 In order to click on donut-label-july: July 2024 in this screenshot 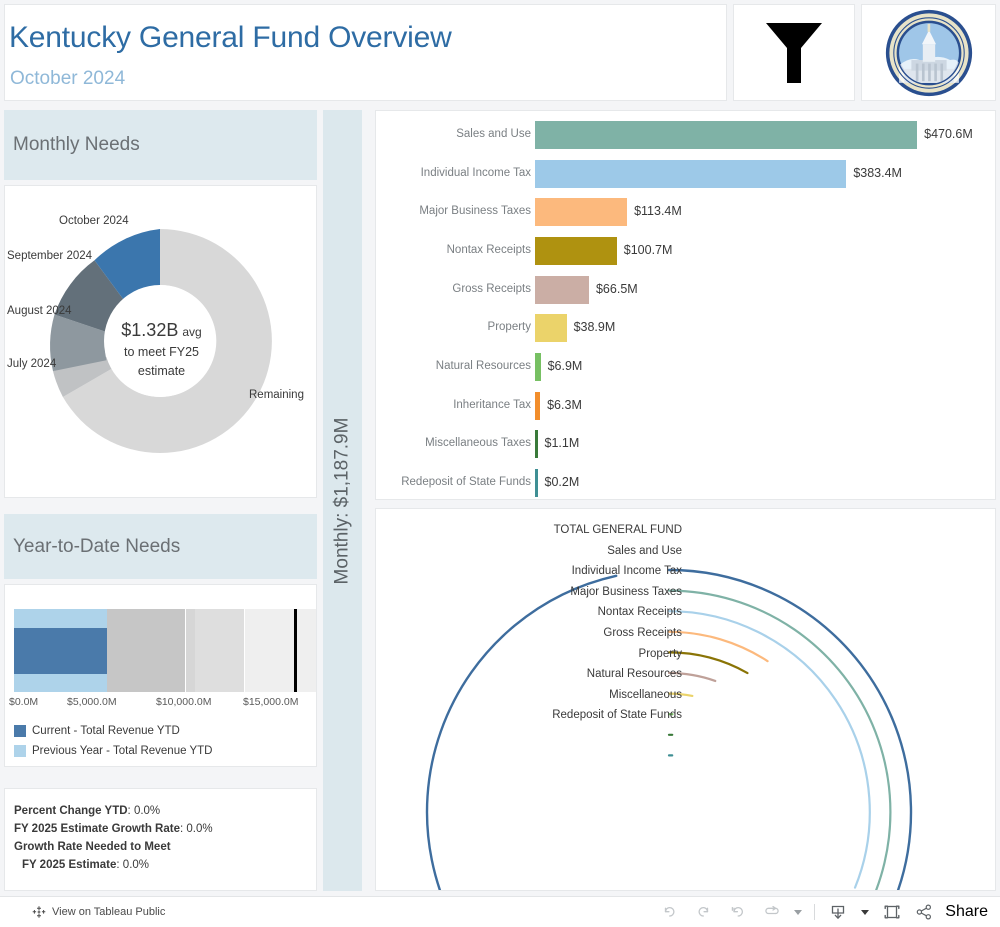, I will do `click(32, 364)`.